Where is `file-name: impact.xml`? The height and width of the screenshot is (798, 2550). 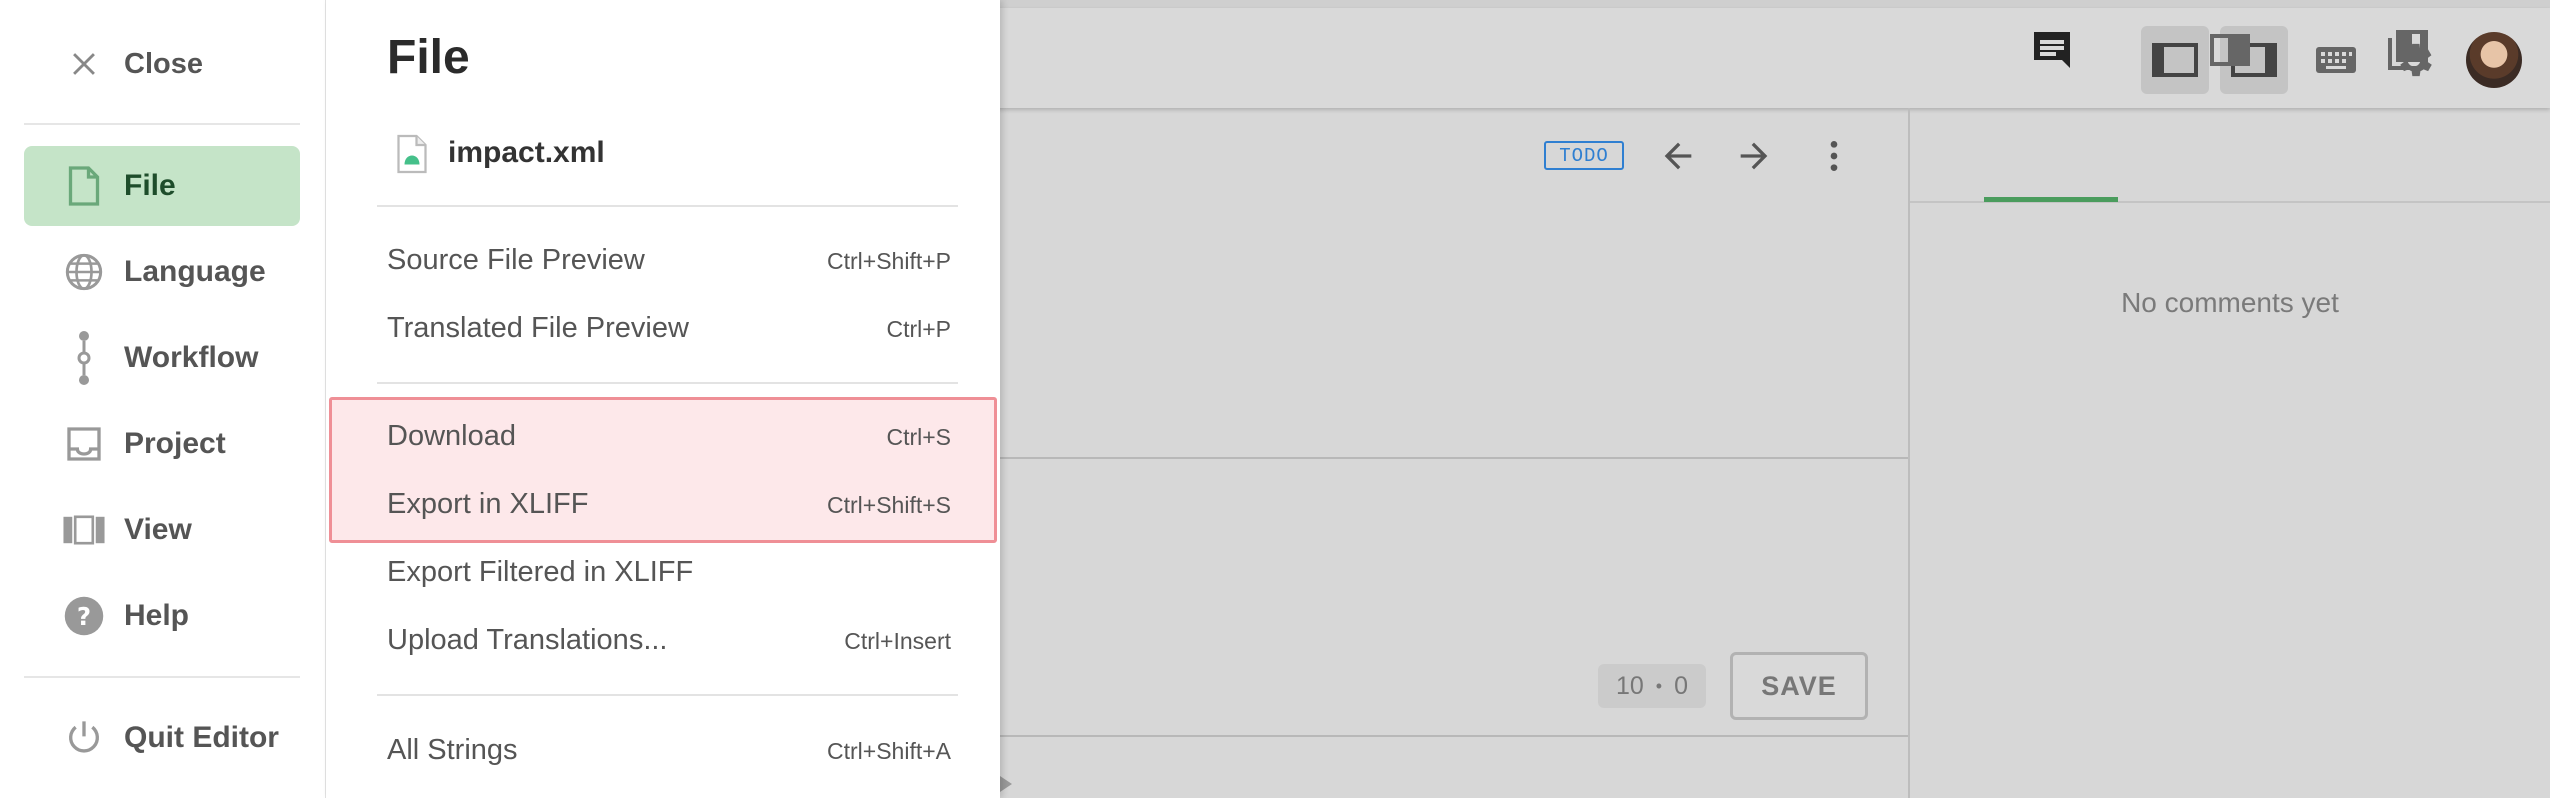
file-name: impact.xml is located at coordinates (526, 152).